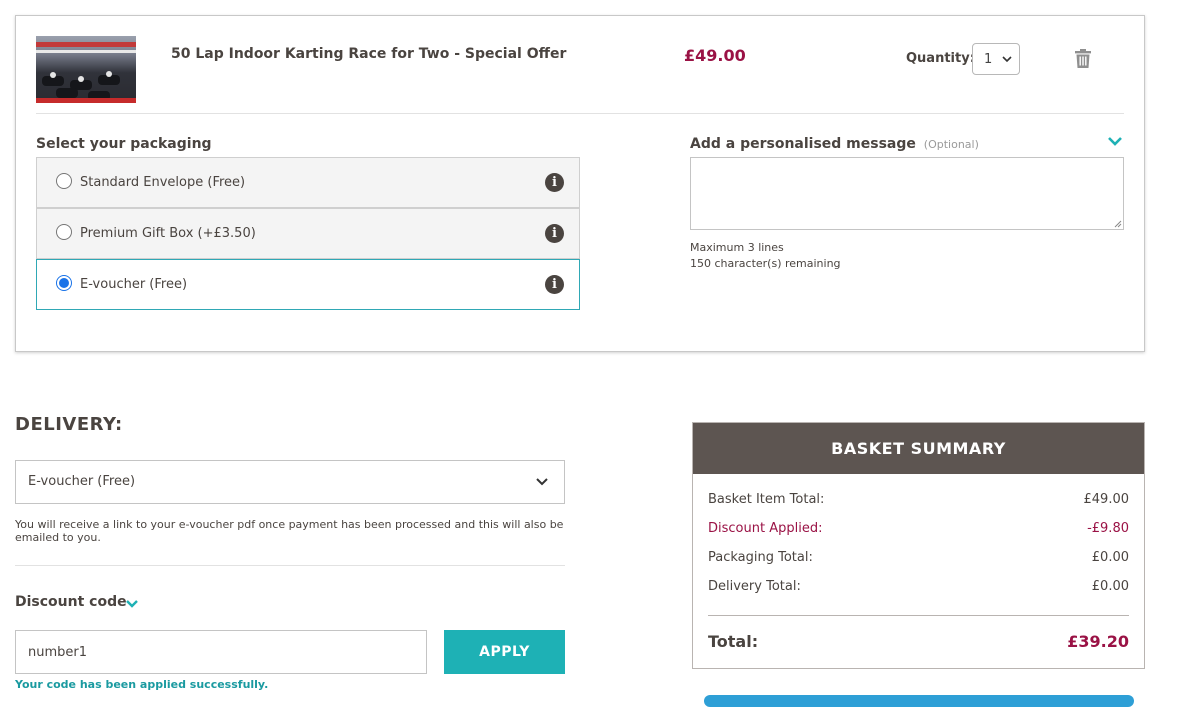 The width and height of the screenshot is (1179, 707). What do you see at coordinates (918, 499) in the screenshot?
I see `summary-row-item-total: Basket Item Total: £49.00` at bounding box center [918, 499].